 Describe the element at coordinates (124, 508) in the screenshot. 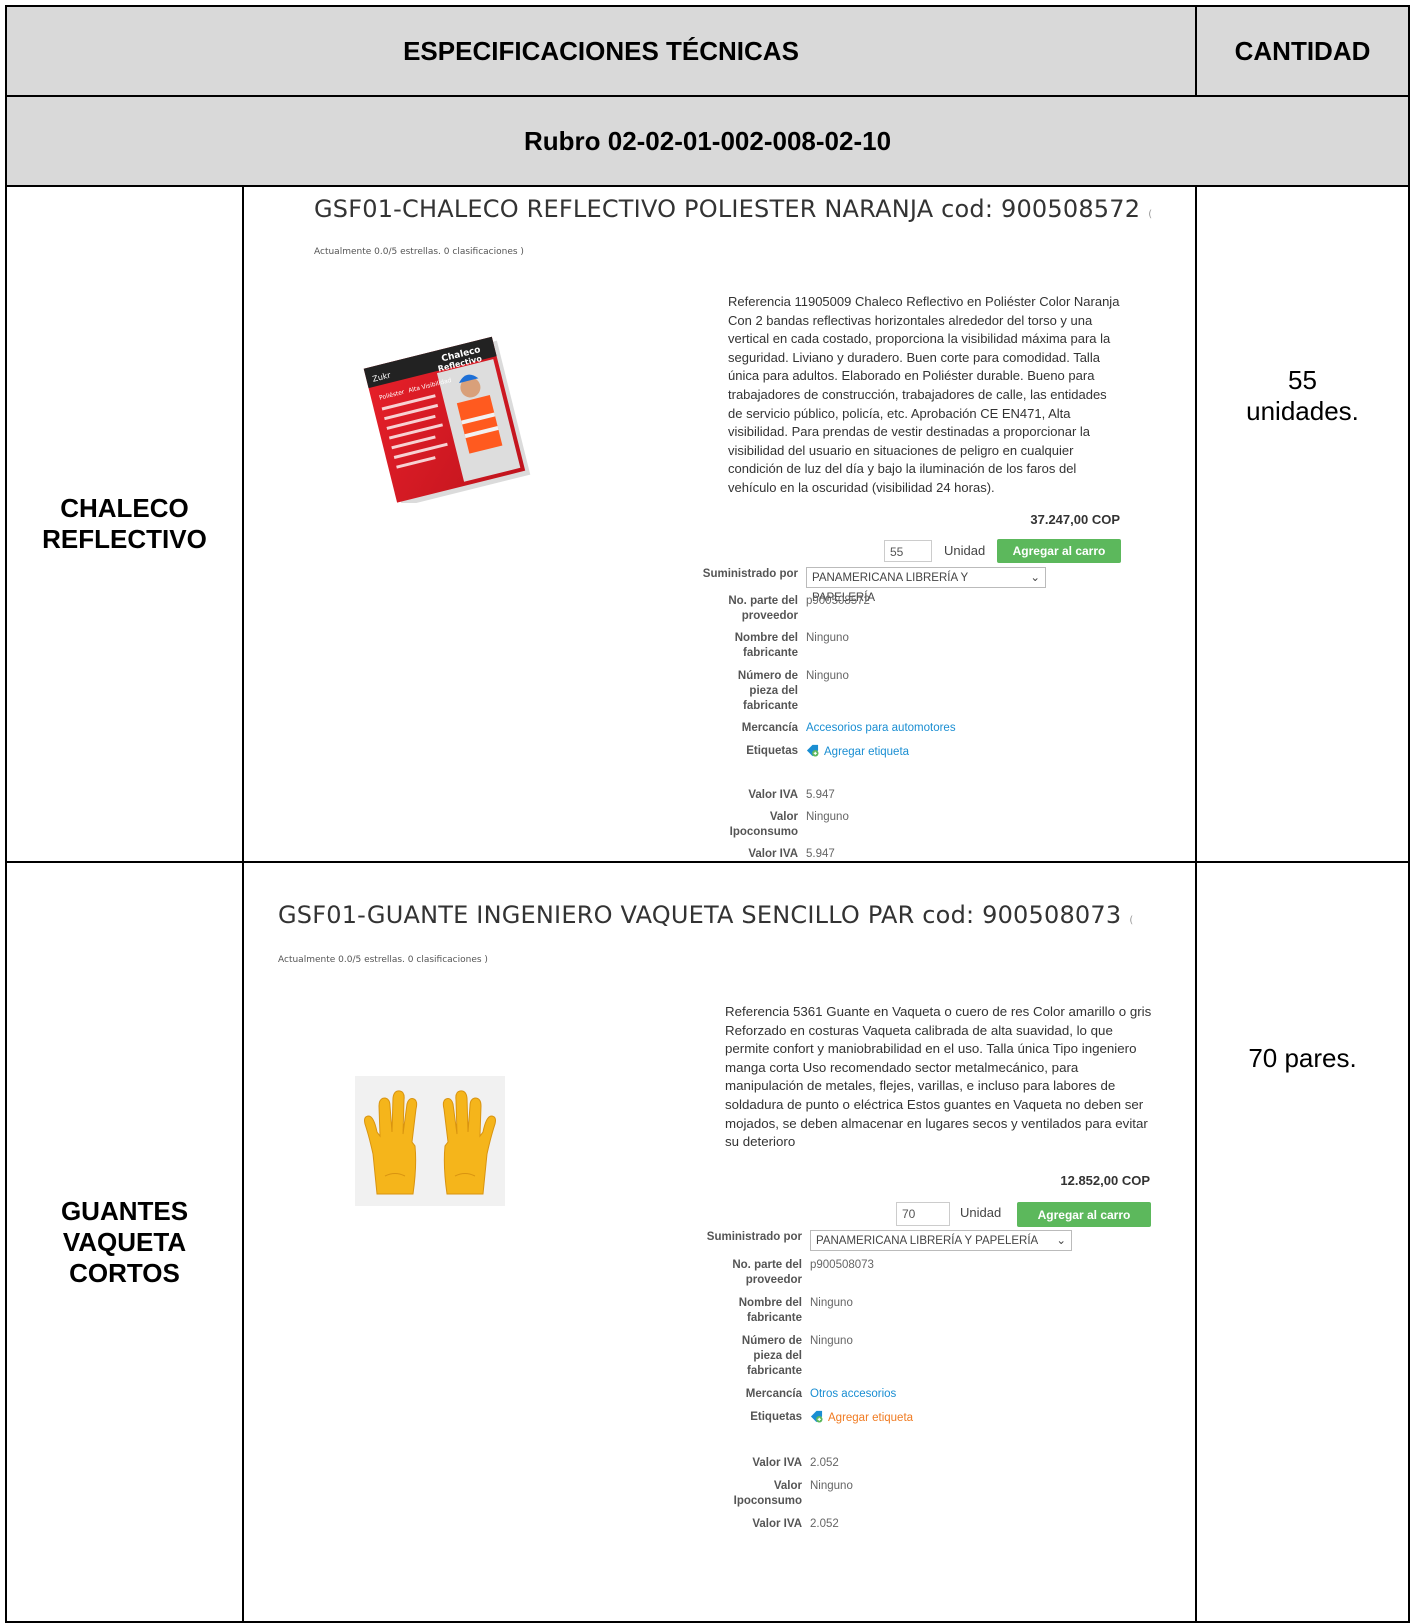

I see `item-name-line: CHALECO` at that location.